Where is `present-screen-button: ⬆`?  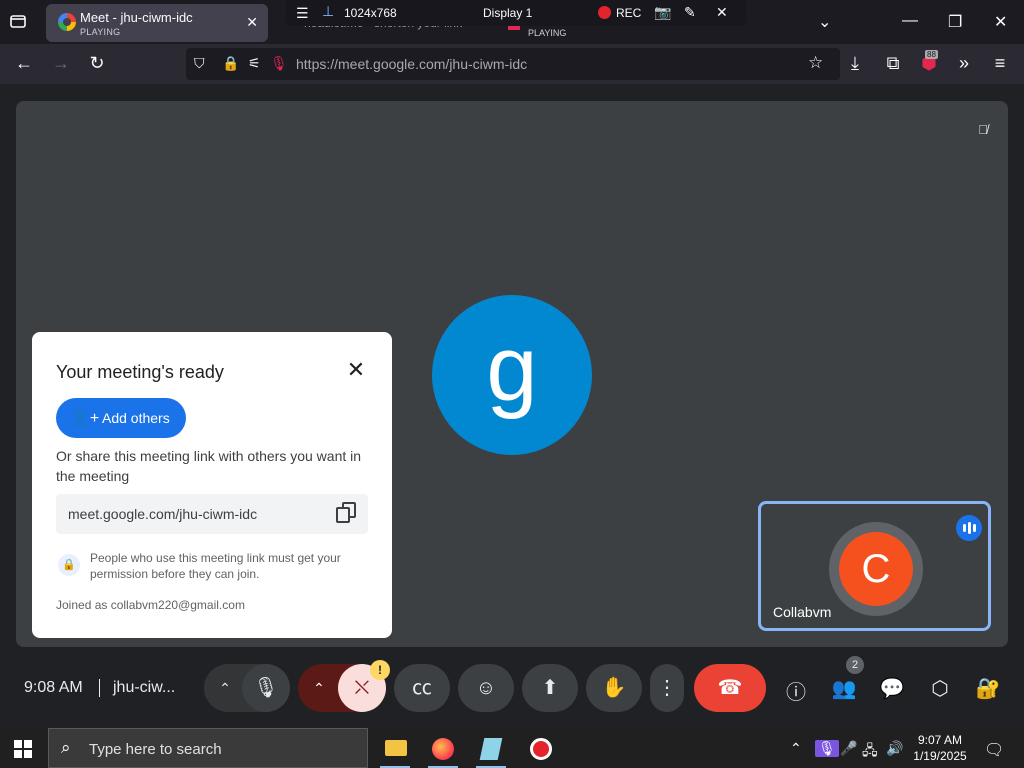
present-screen-button: ⬆ is located at coordinates (550, 688).